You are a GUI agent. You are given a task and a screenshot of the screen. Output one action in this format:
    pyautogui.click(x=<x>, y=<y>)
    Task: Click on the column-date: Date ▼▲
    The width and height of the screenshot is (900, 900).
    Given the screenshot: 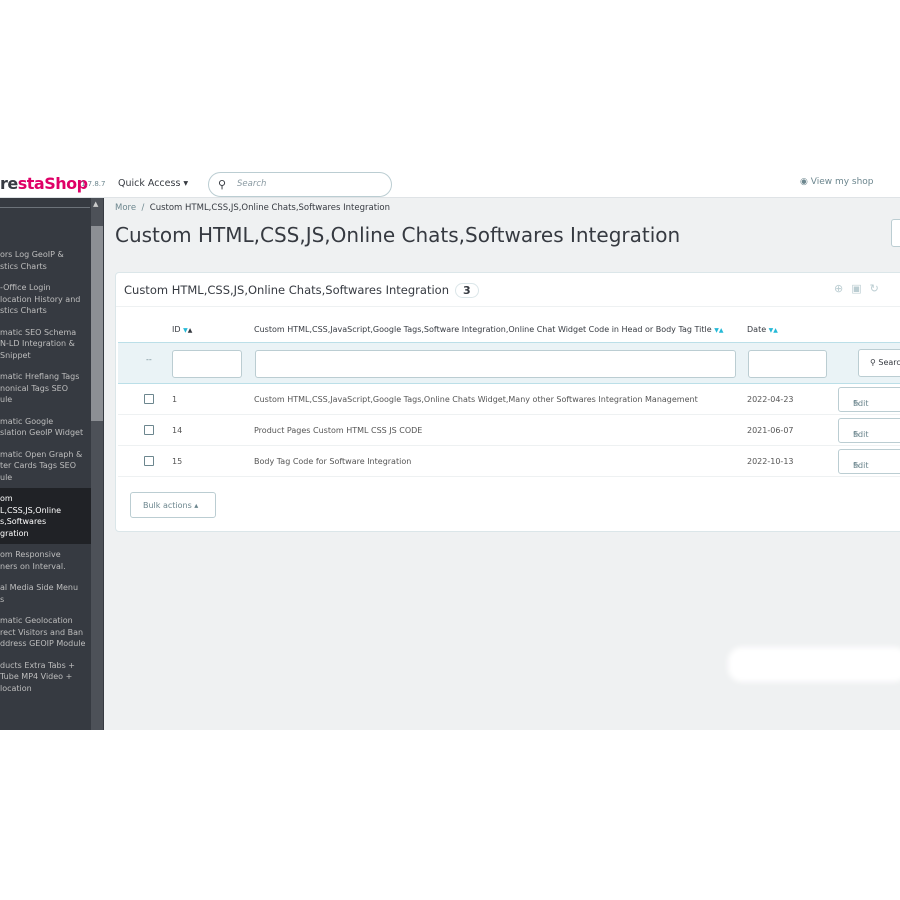 What is the action you would take?
    pyautogui.click(x=762, y=329)
    